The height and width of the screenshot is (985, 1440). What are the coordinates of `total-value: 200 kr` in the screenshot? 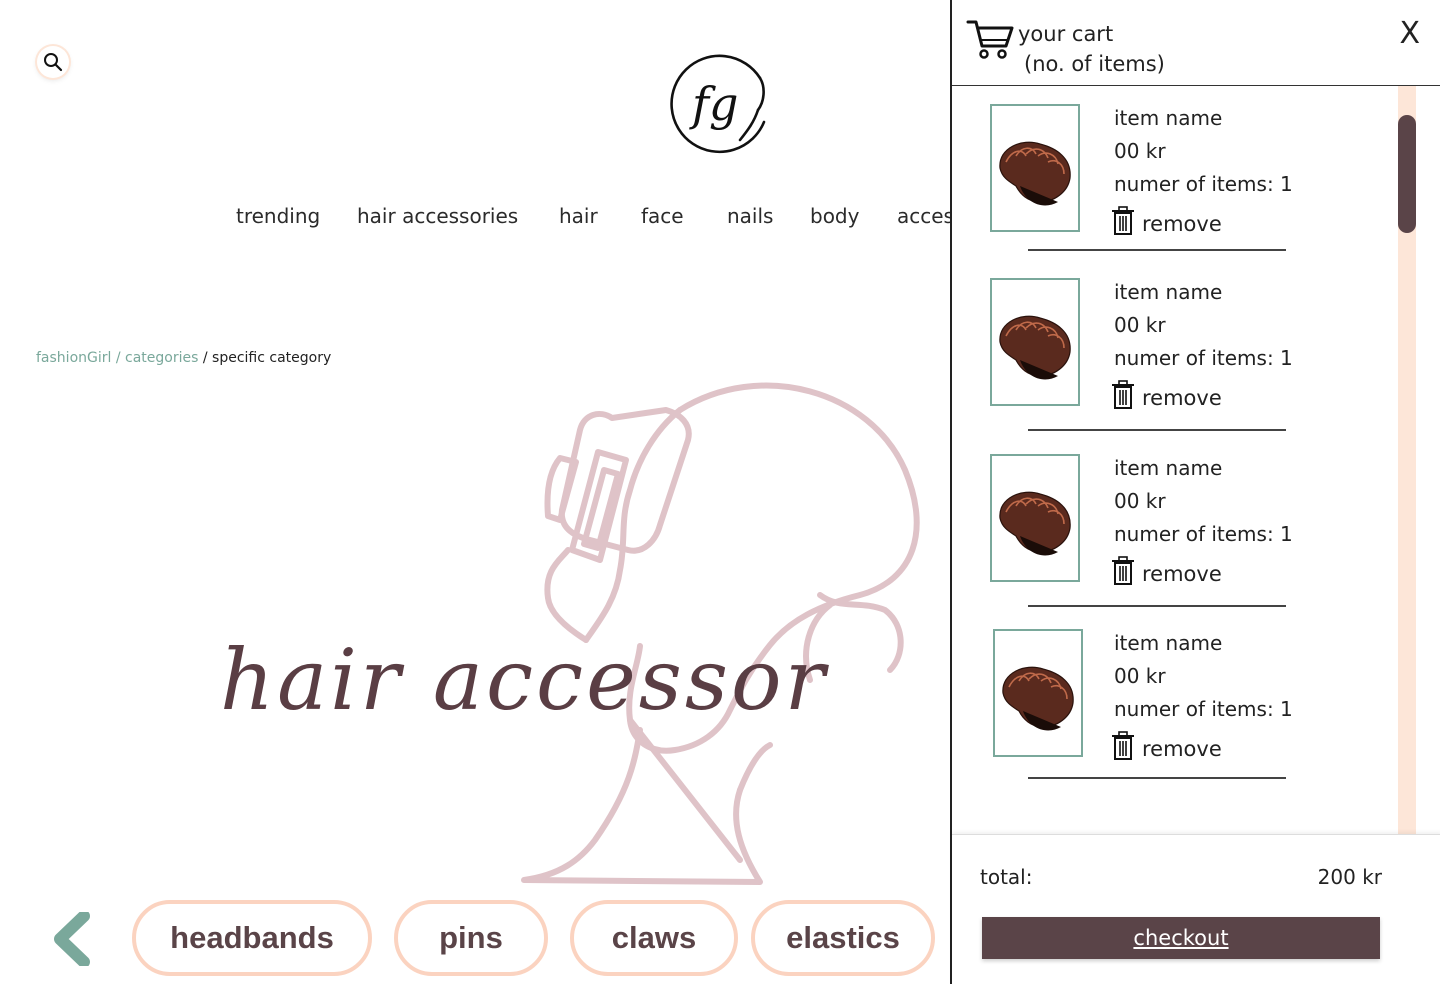 It's located at (1349, 877).